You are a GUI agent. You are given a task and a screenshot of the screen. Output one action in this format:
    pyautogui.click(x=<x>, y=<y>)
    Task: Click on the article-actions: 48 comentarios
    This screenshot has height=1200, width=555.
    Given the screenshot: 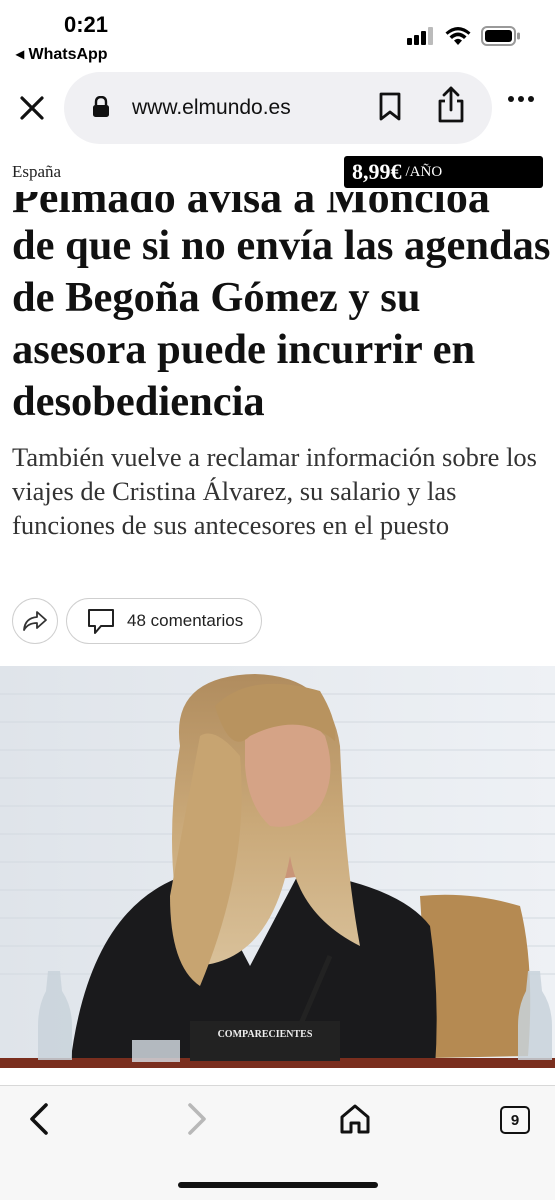 What is the action you would take?
    pyautogui.click(x=137, y=621)
    